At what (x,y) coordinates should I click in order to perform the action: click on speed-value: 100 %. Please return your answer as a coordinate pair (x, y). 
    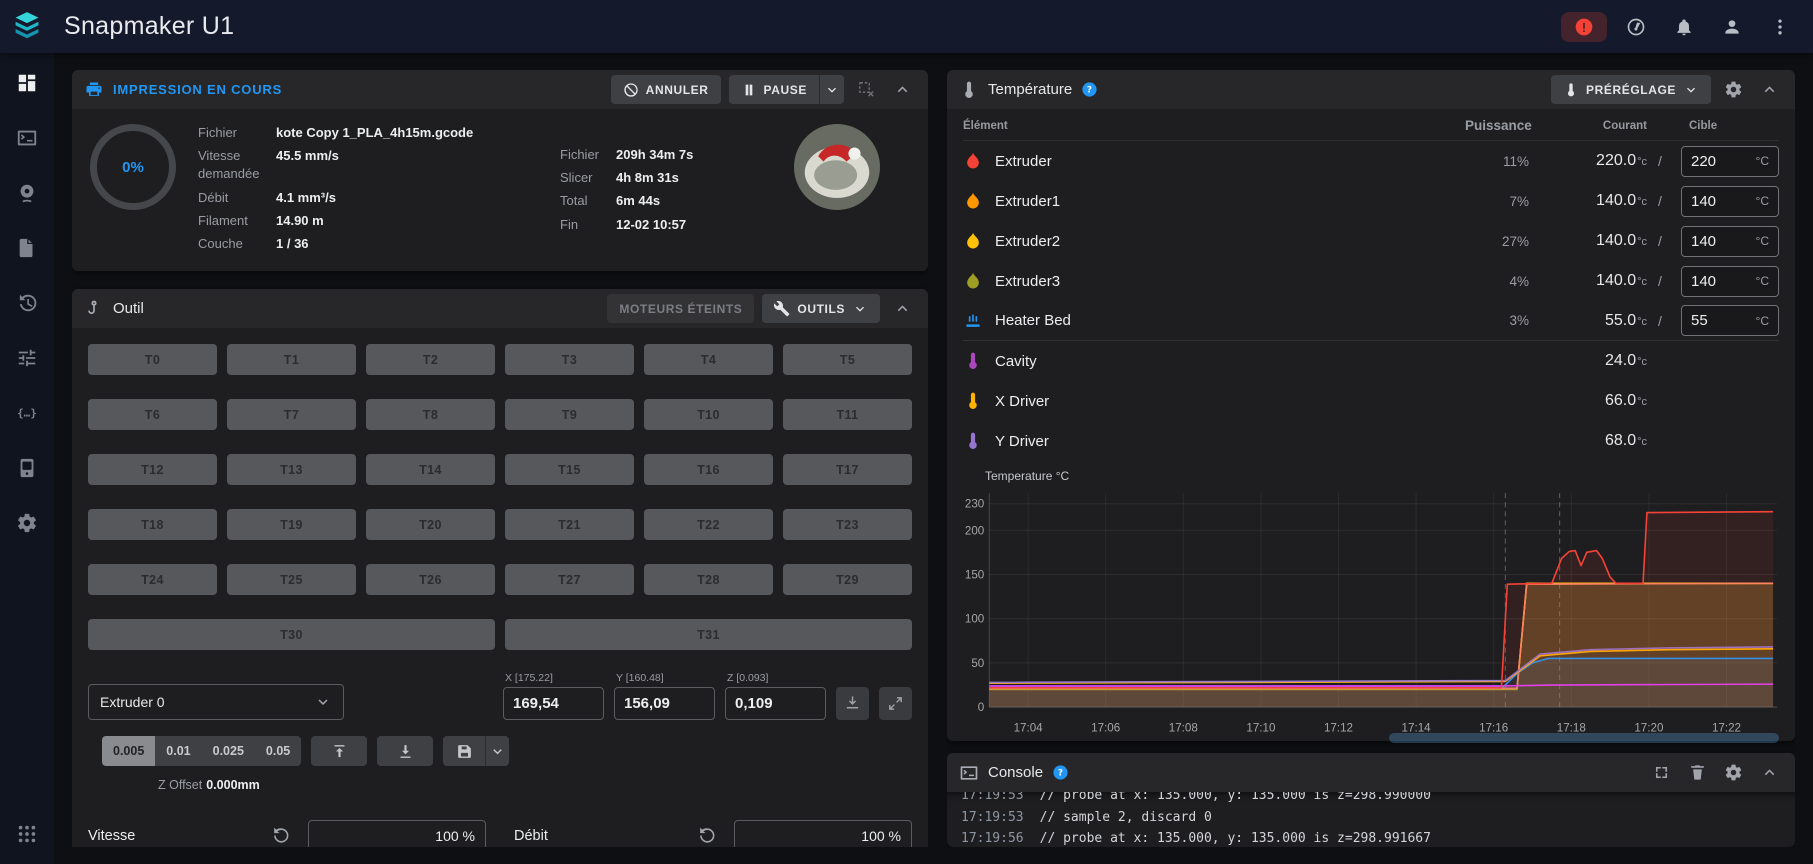
    Looking at the image, I should click on (397, 833).